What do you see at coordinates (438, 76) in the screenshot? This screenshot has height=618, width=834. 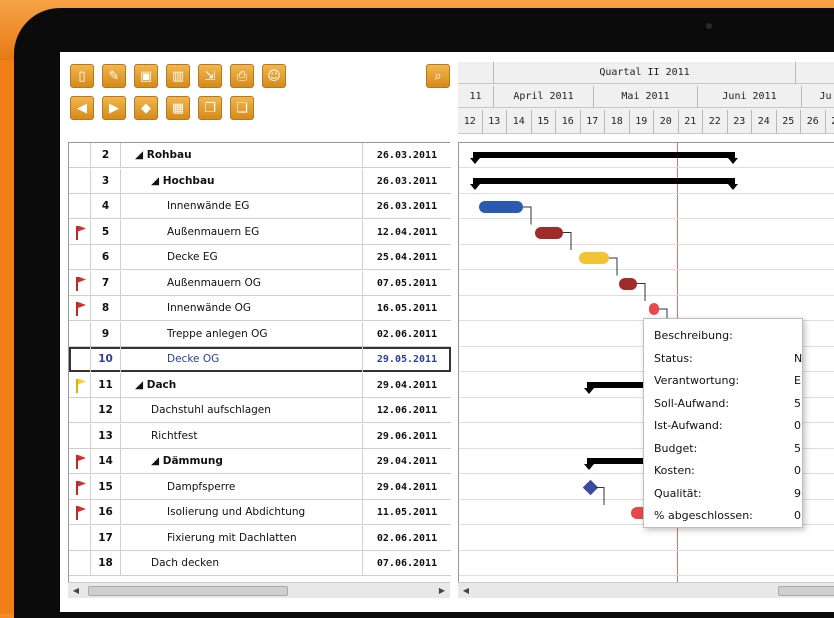 I see `zoom-button: ⌕` at bounding box center [438, 76].